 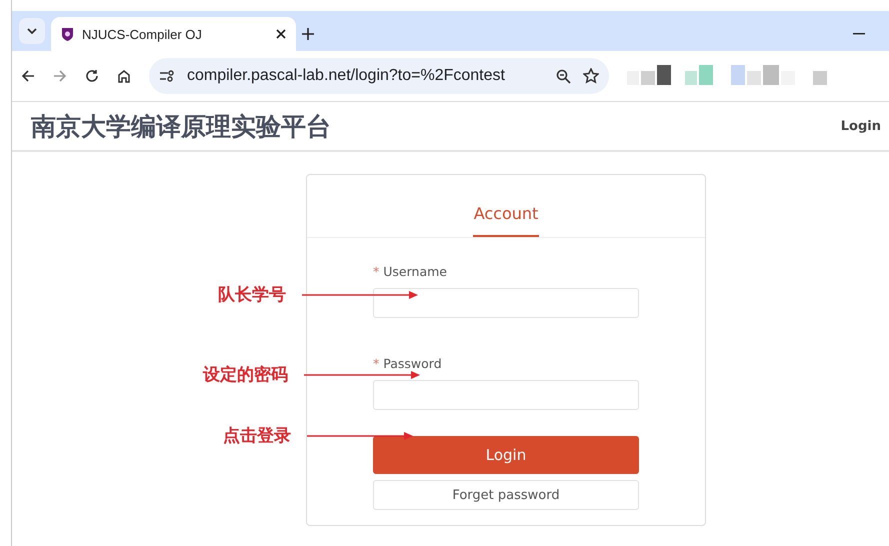 I want to click on zoom-icon, so click(x=563, y=76).